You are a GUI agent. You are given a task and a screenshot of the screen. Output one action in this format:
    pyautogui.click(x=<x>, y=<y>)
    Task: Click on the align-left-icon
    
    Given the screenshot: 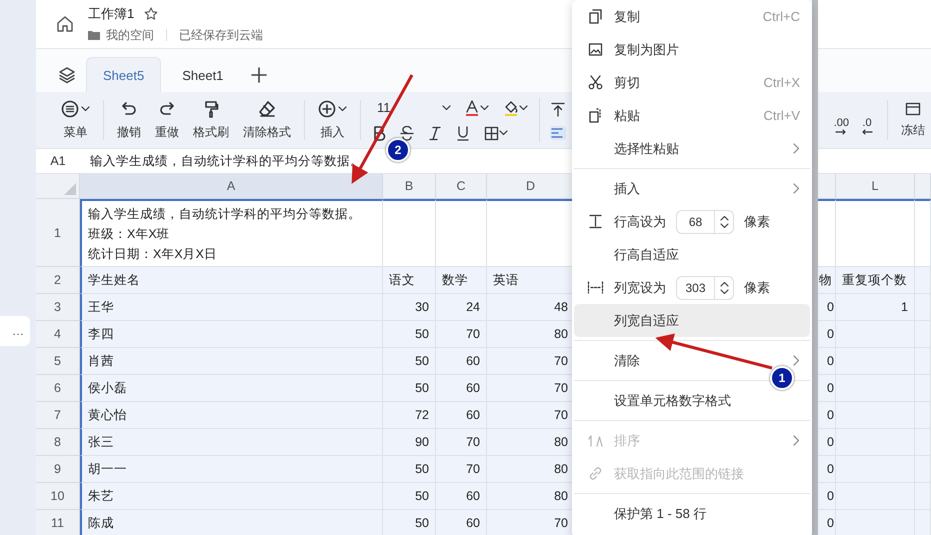 What is the action you would take?
    pyautogui.click(x=558, y=133)
    